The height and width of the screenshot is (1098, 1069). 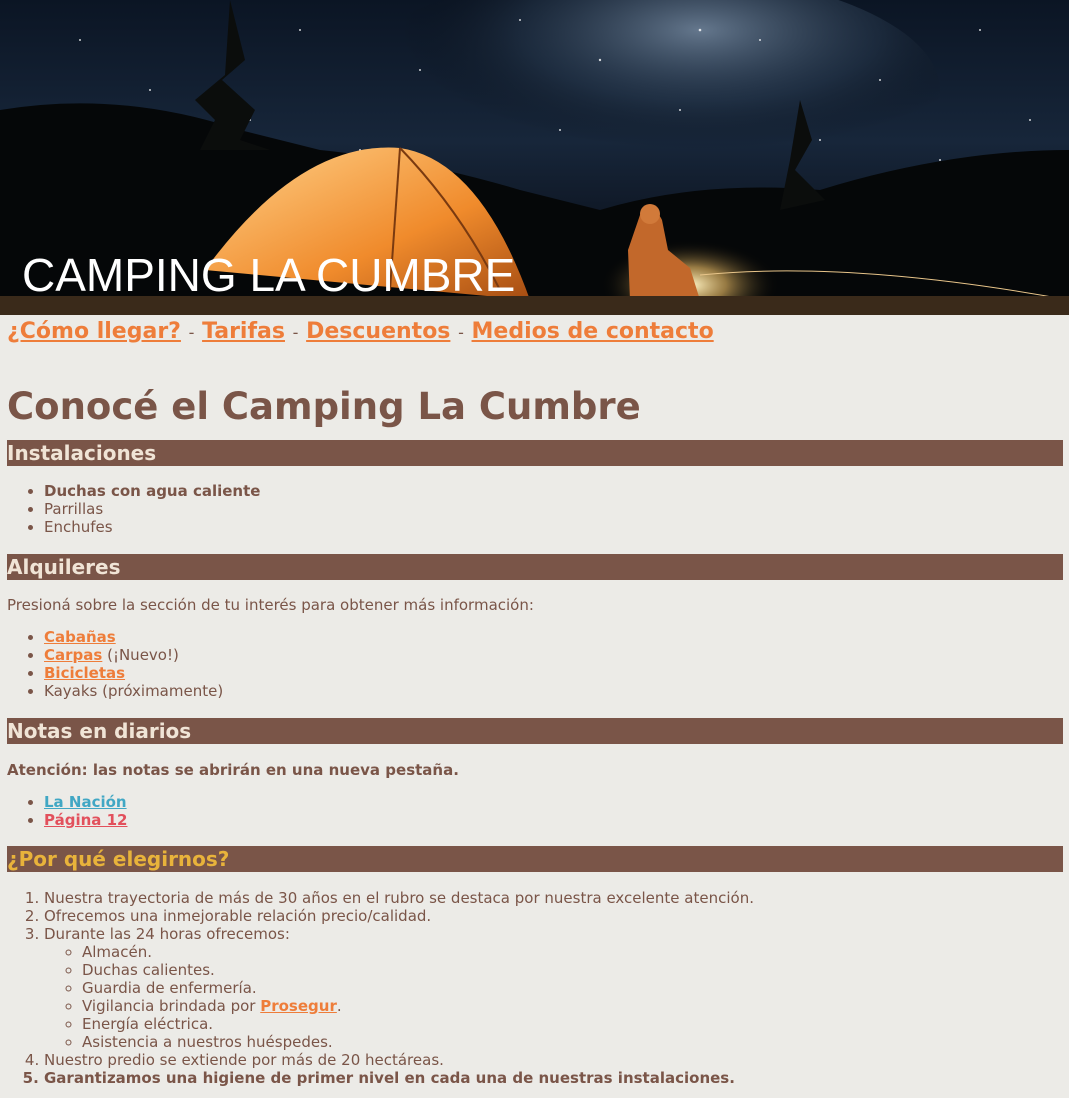 What do you see at coordinates (73, 655) in the screenshot?
I see `link-carpas: Carpas` at bounding box center [73, 655].